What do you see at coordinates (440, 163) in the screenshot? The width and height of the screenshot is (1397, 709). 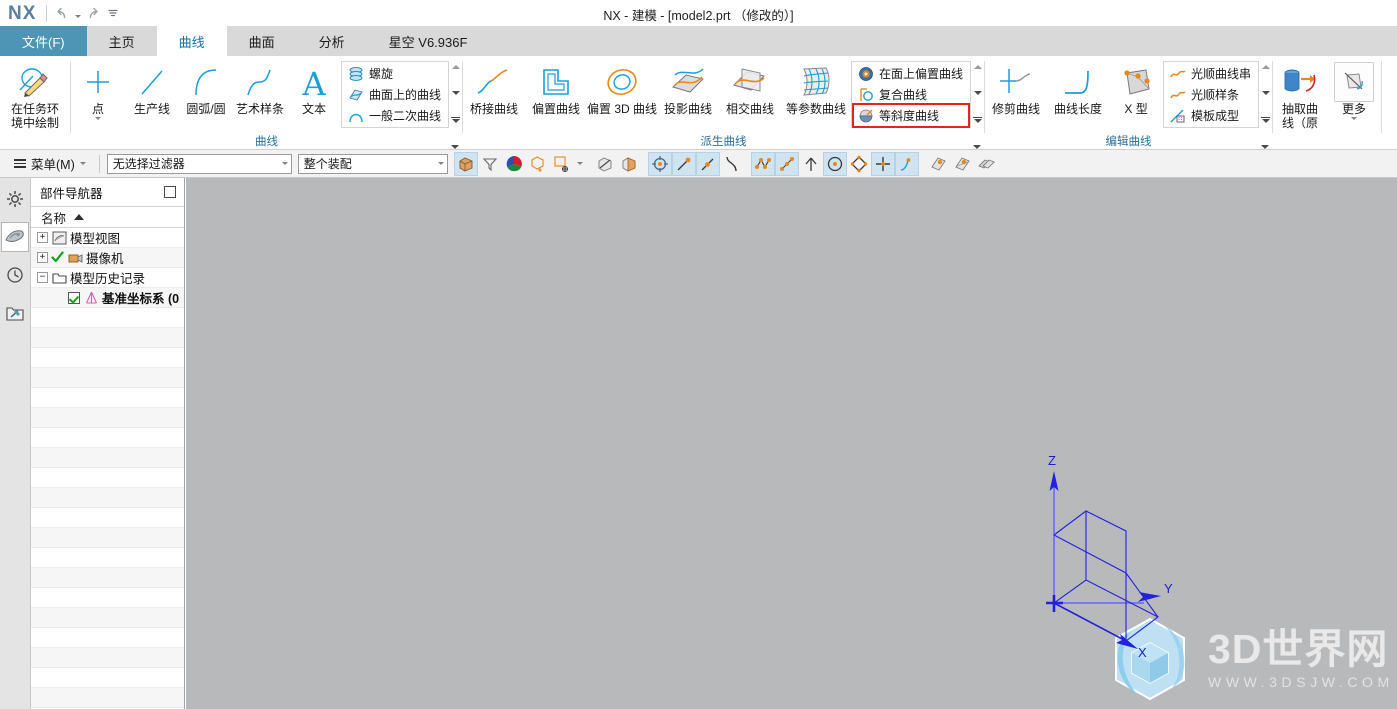 I see `selection-scope-caret-icon` at bounding box center [440, 163].